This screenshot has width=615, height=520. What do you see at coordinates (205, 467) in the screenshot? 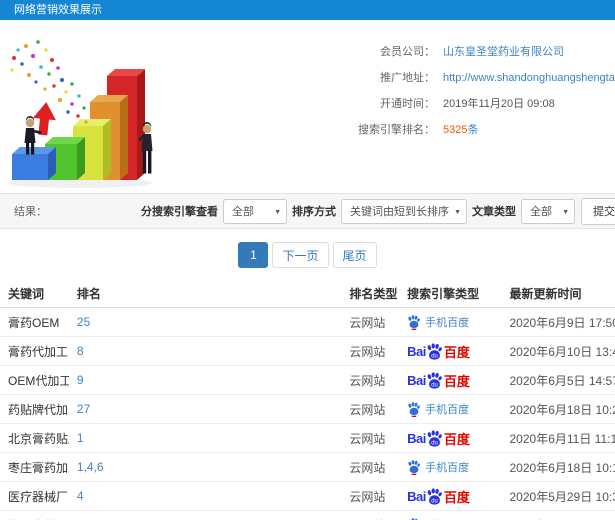
I see `rank-cell: 1,4,6` at bounding box center [205, 467].